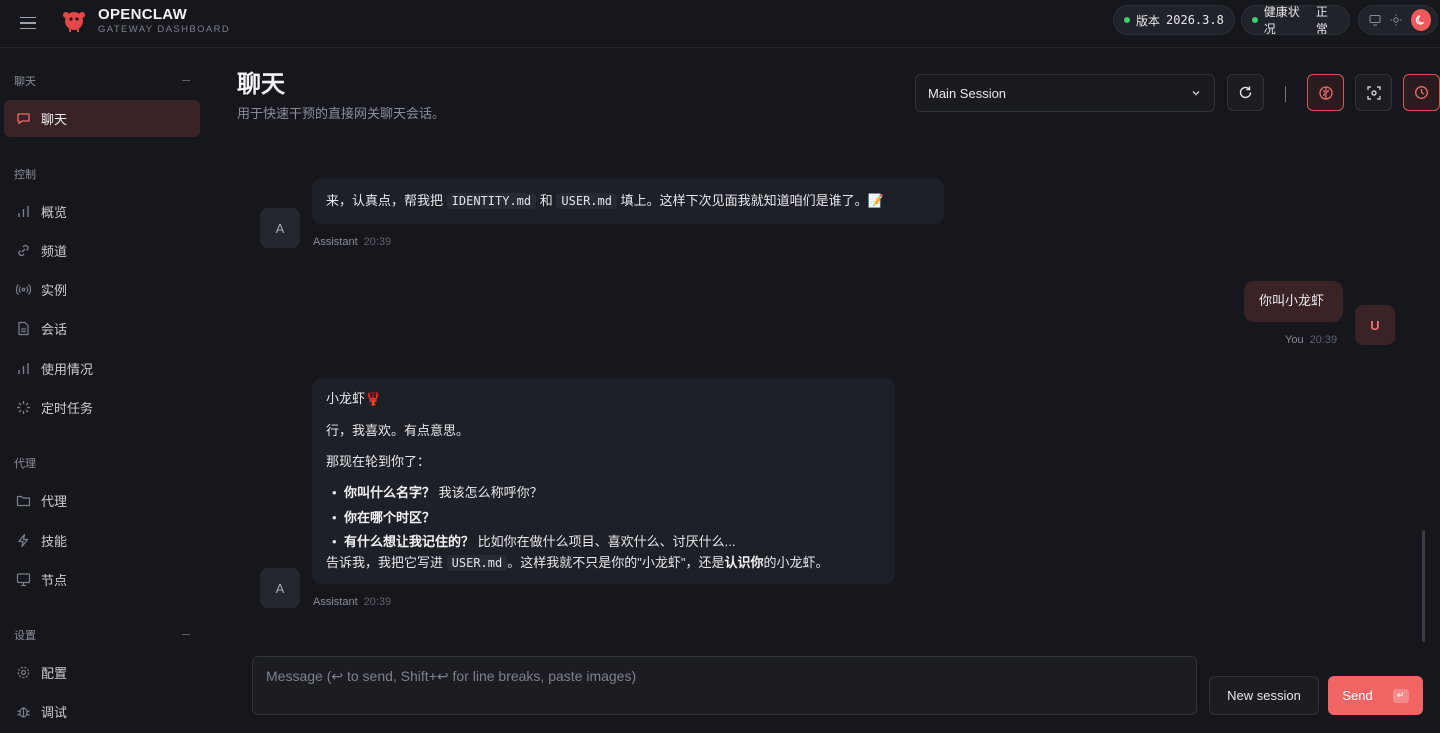  Describe the element at coordinates (54, 501) in the screenshot. I see `sidebar-item-label: 代理` at that location.